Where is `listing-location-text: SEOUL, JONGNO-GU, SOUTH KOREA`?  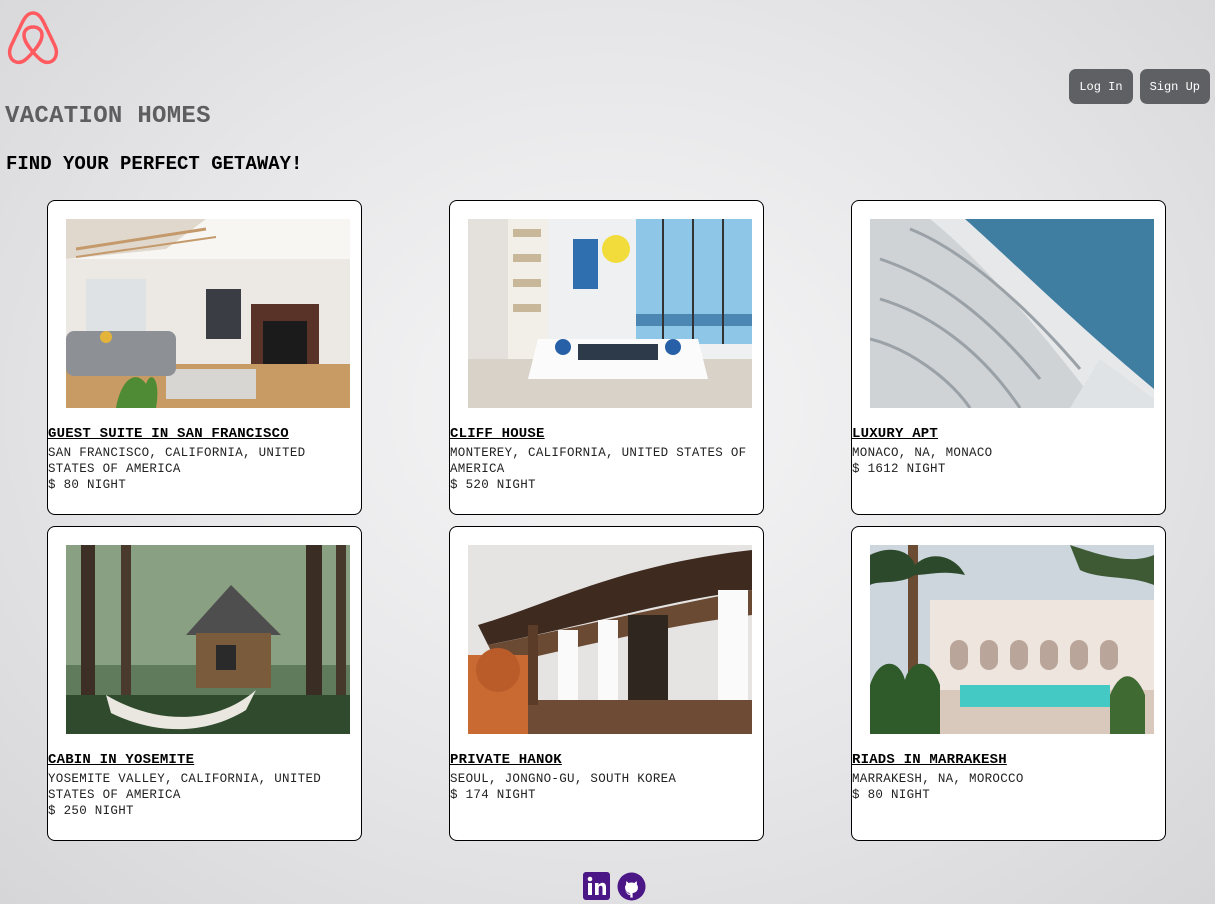
listing-location-text: SEOUL, JONGNO-GU, SOUTH KOREA is located at coordinates (563, 779).